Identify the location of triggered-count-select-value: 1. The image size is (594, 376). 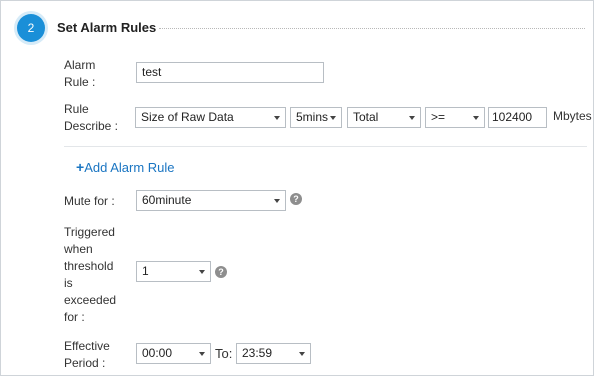
(145, 271).